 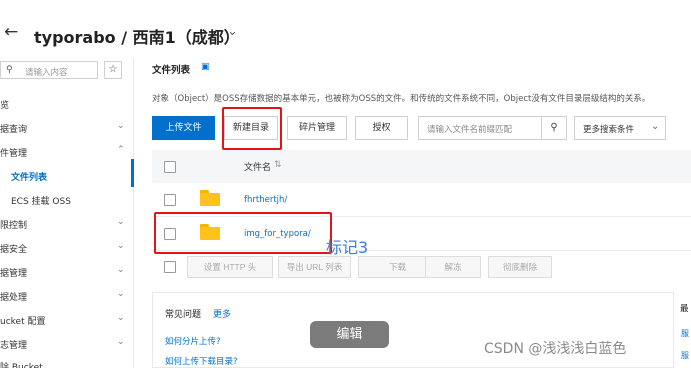 I want to click on set-http-header-button: 设置 HTTP 头, so click(x=230, y=267).